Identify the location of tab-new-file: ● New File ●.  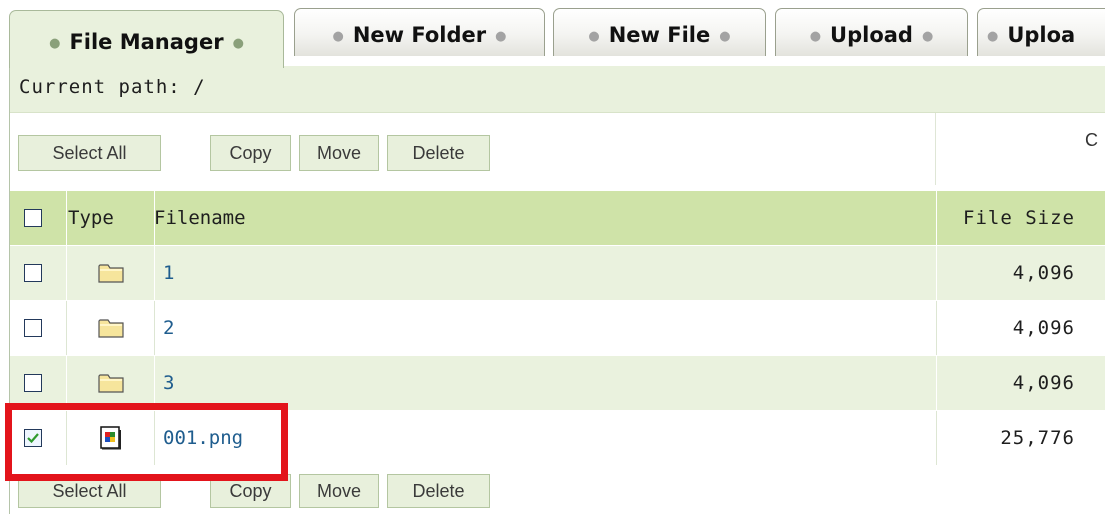
(659, 32).